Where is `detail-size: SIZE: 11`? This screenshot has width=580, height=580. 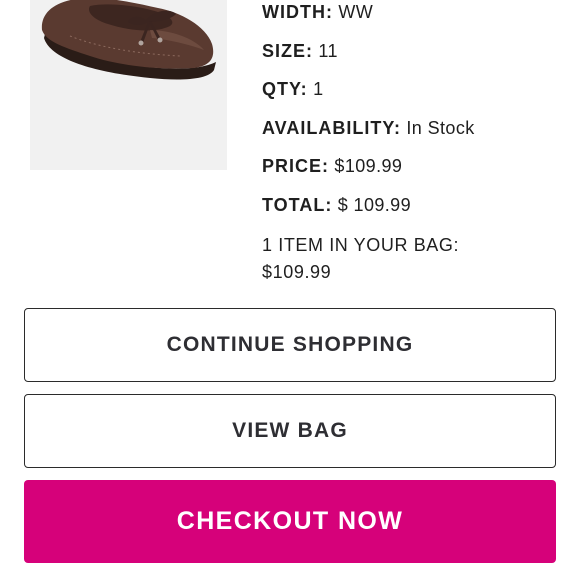
detail-size: SIZE: 11 is located at coordinates (300, 51).